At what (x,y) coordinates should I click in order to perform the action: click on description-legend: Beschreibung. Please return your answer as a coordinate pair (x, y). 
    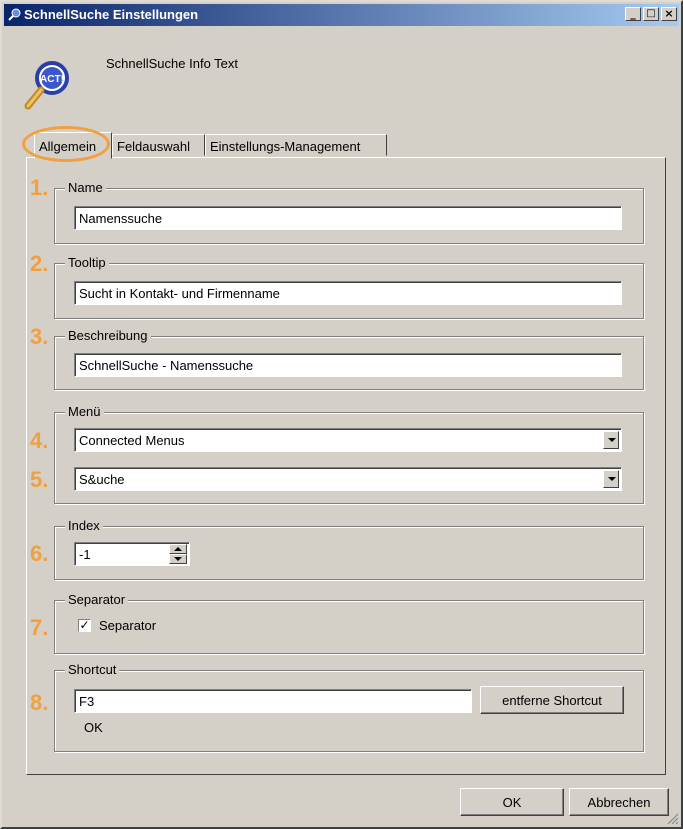
    Looking at the image, I should click on (108, 335).